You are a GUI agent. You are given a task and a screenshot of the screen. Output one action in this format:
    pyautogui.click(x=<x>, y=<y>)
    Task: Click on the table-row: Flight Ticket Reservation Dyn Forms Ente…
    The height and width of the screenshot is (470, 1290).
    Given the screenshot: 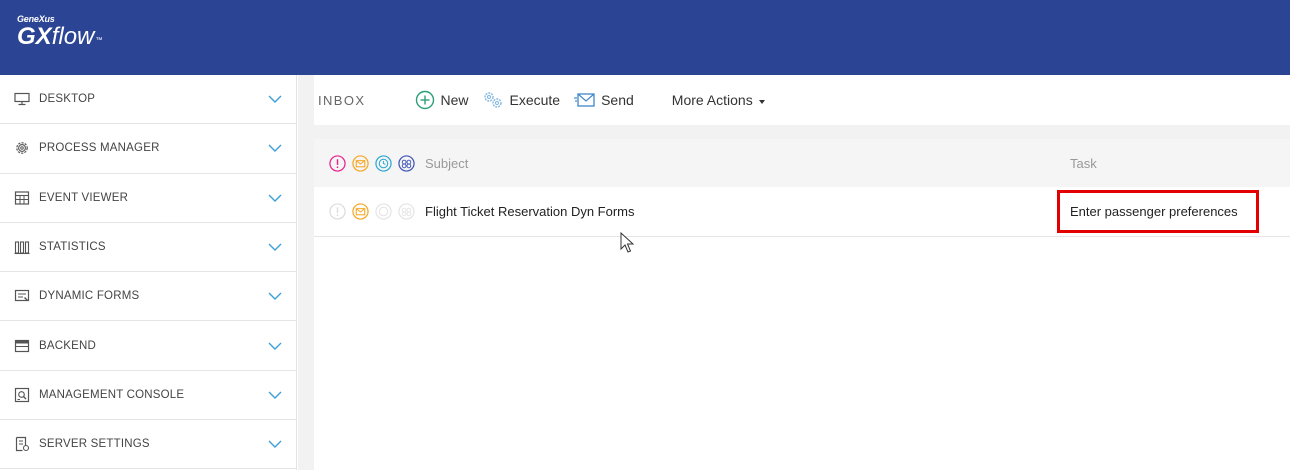 What is the action you would take?
    pyautogui.click(x=802, y=212)
    